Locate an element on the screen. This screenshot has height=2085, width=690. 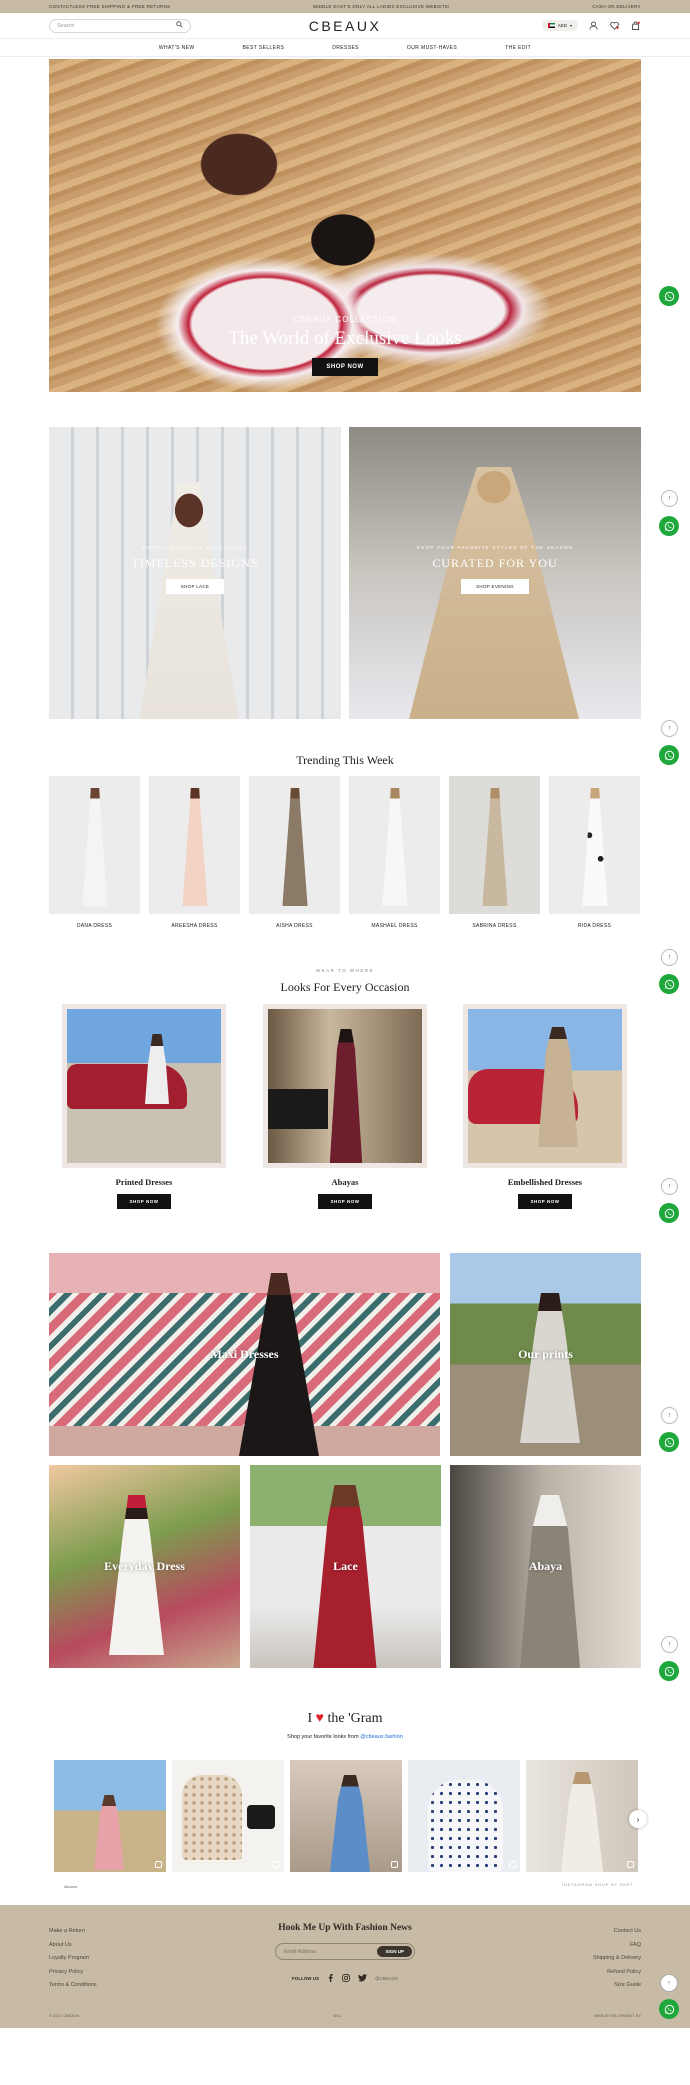
product-card: RIDA DRESS is located at coordinates (594, 852).